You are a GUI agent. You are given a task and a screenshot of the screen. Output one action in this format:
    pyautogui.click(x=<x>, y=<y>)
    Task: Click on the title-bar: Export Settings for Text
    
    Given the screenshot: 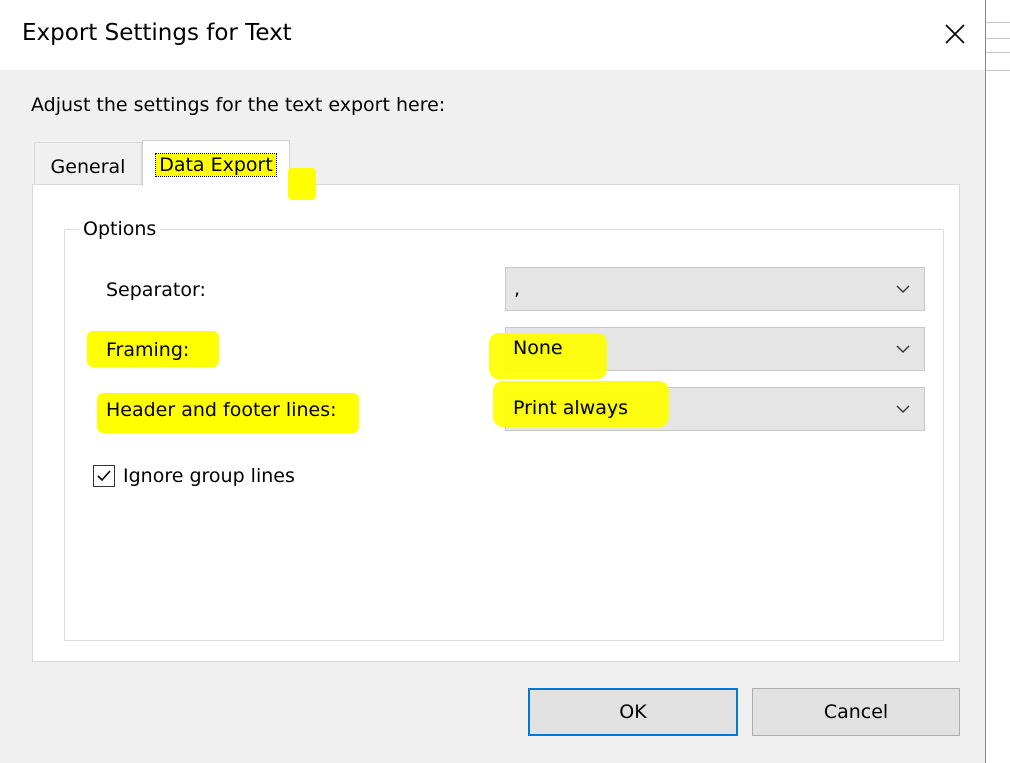 What is the action you would take?
    pyautogui.click(x=492, y=35)
    